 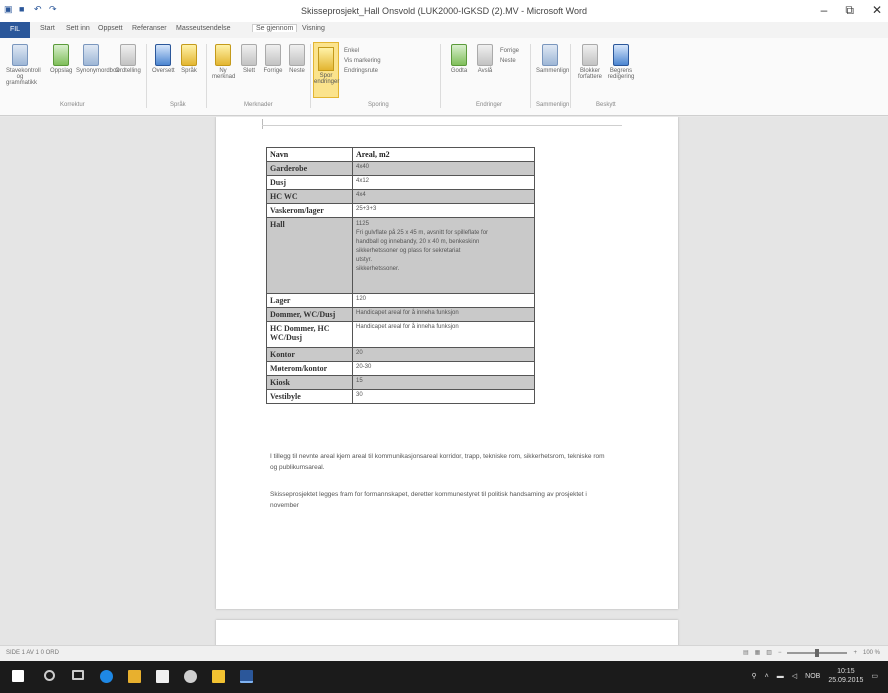 What do you see at coordinates (326, 70) in the screenshot?
I see `track-changes-button: Spor endringer` at bounding box center [326, 70].